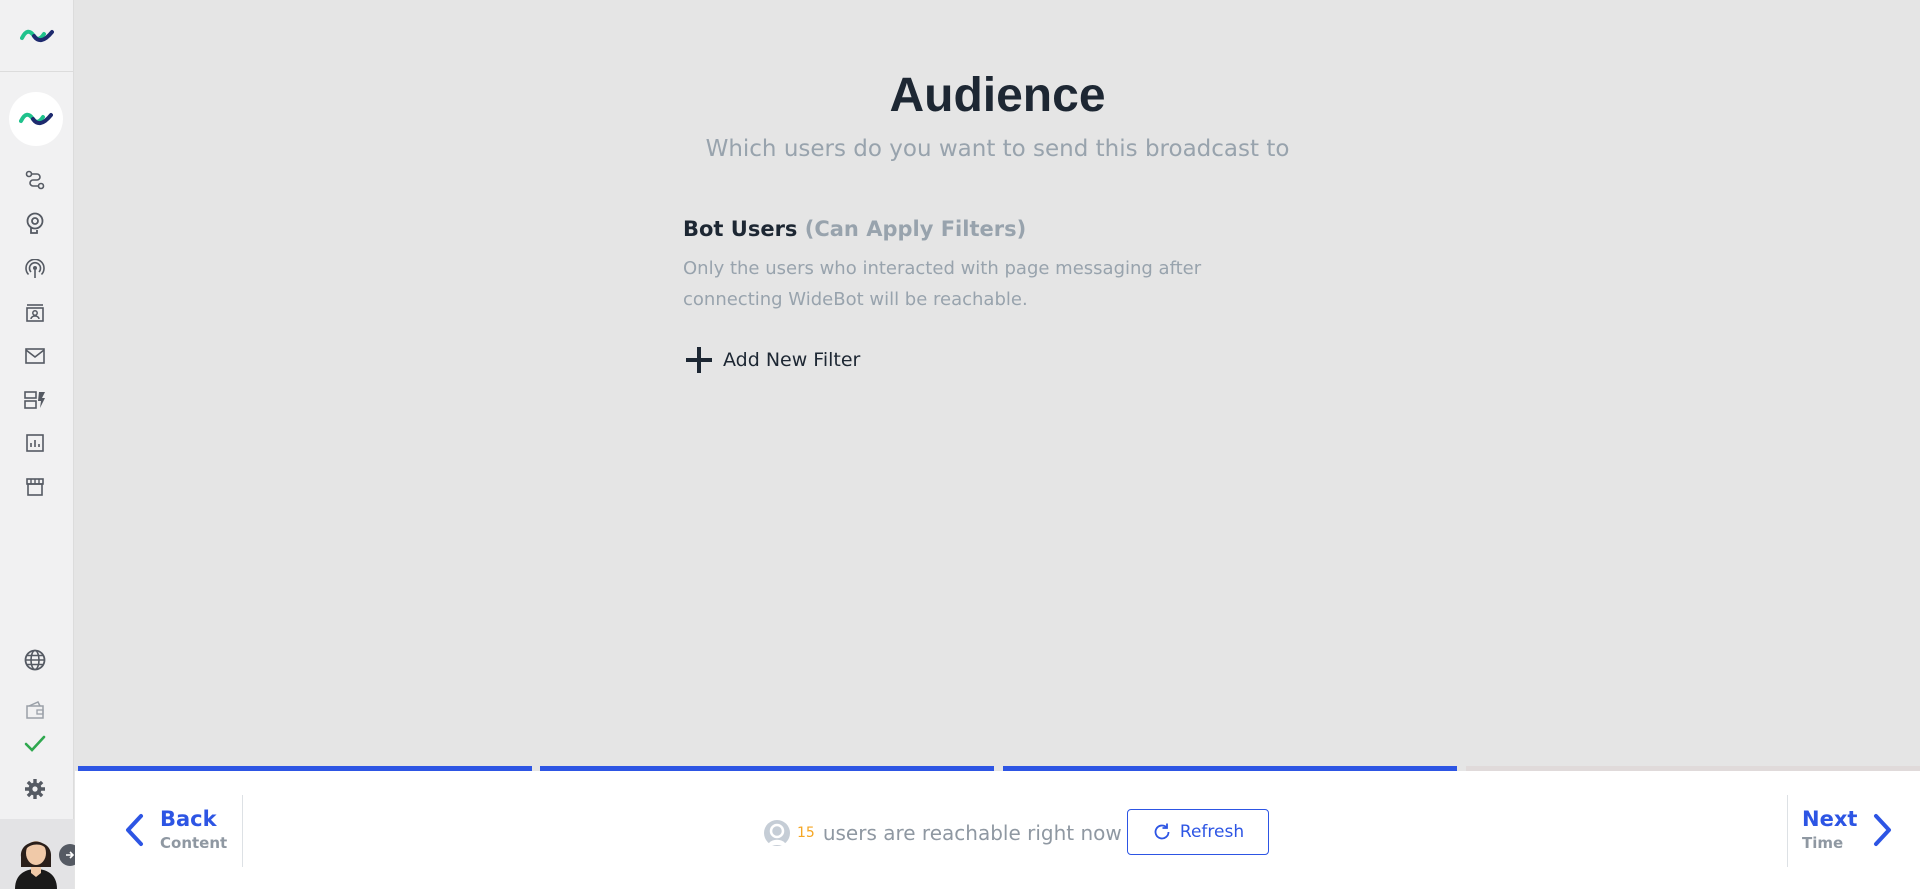  Describe the element at coordinates (915, 229) in the screenshot. I see `section-hint: (Can Apply Filters)` at that location.